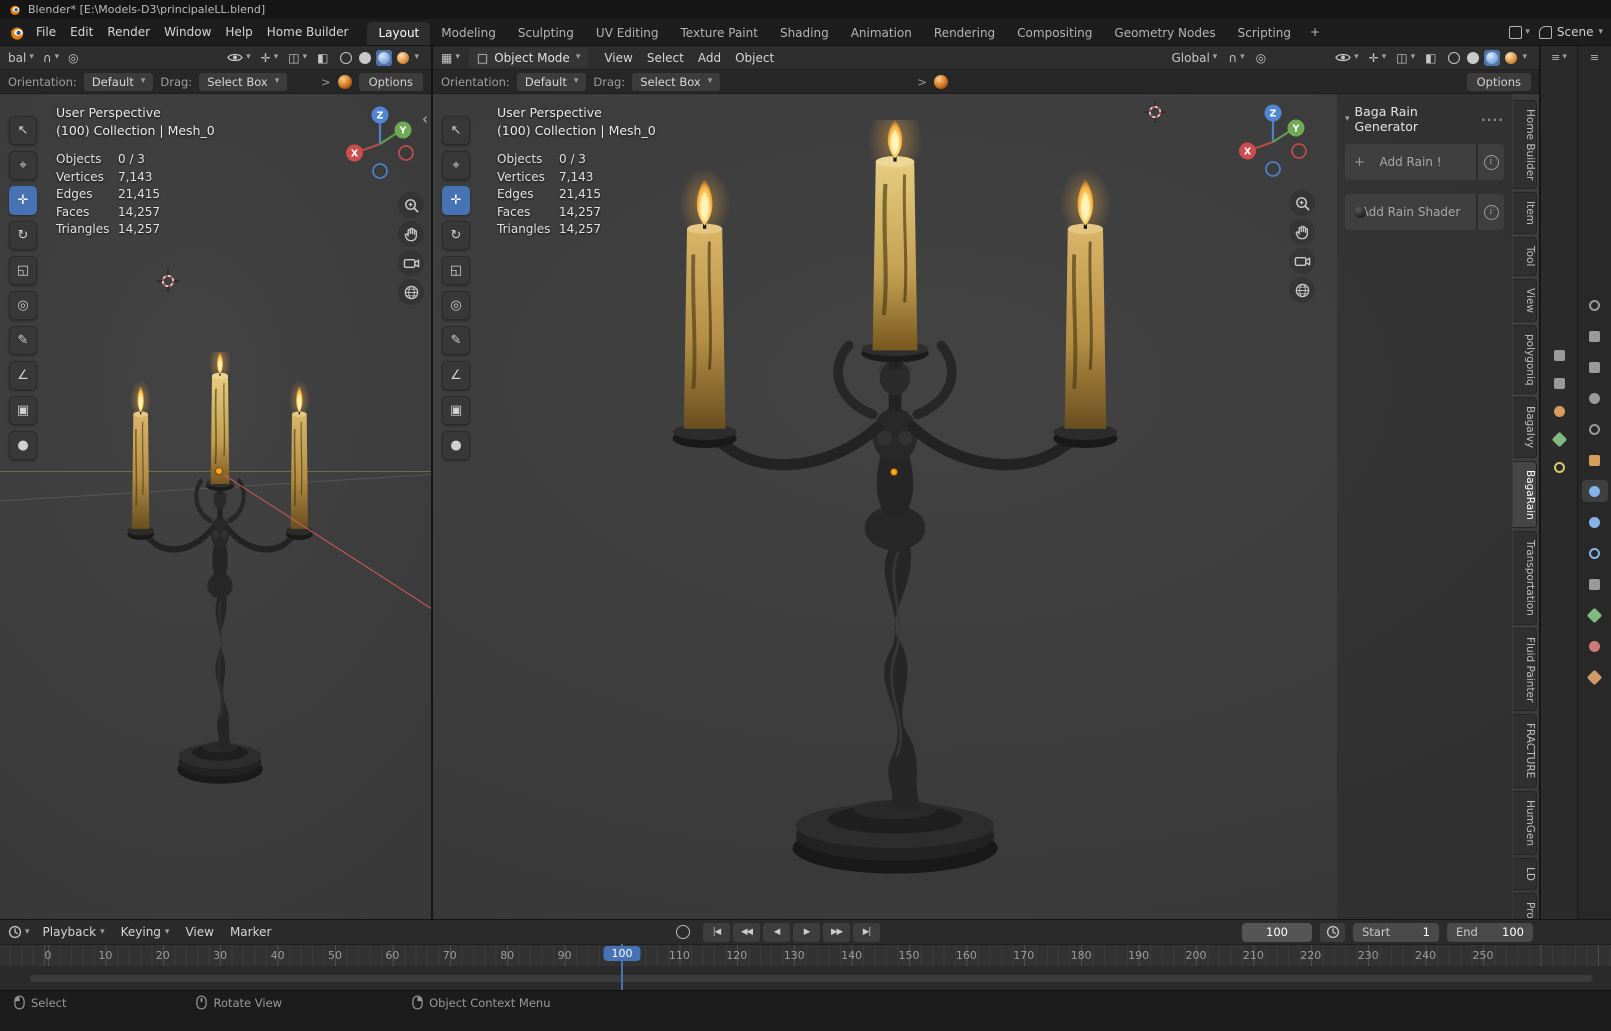 This screenshot has height=1031, width=1611. Describe the element at coordinates (881, 33) in the screenshot. I see `workspace-tab-animation: Animation` at that location.